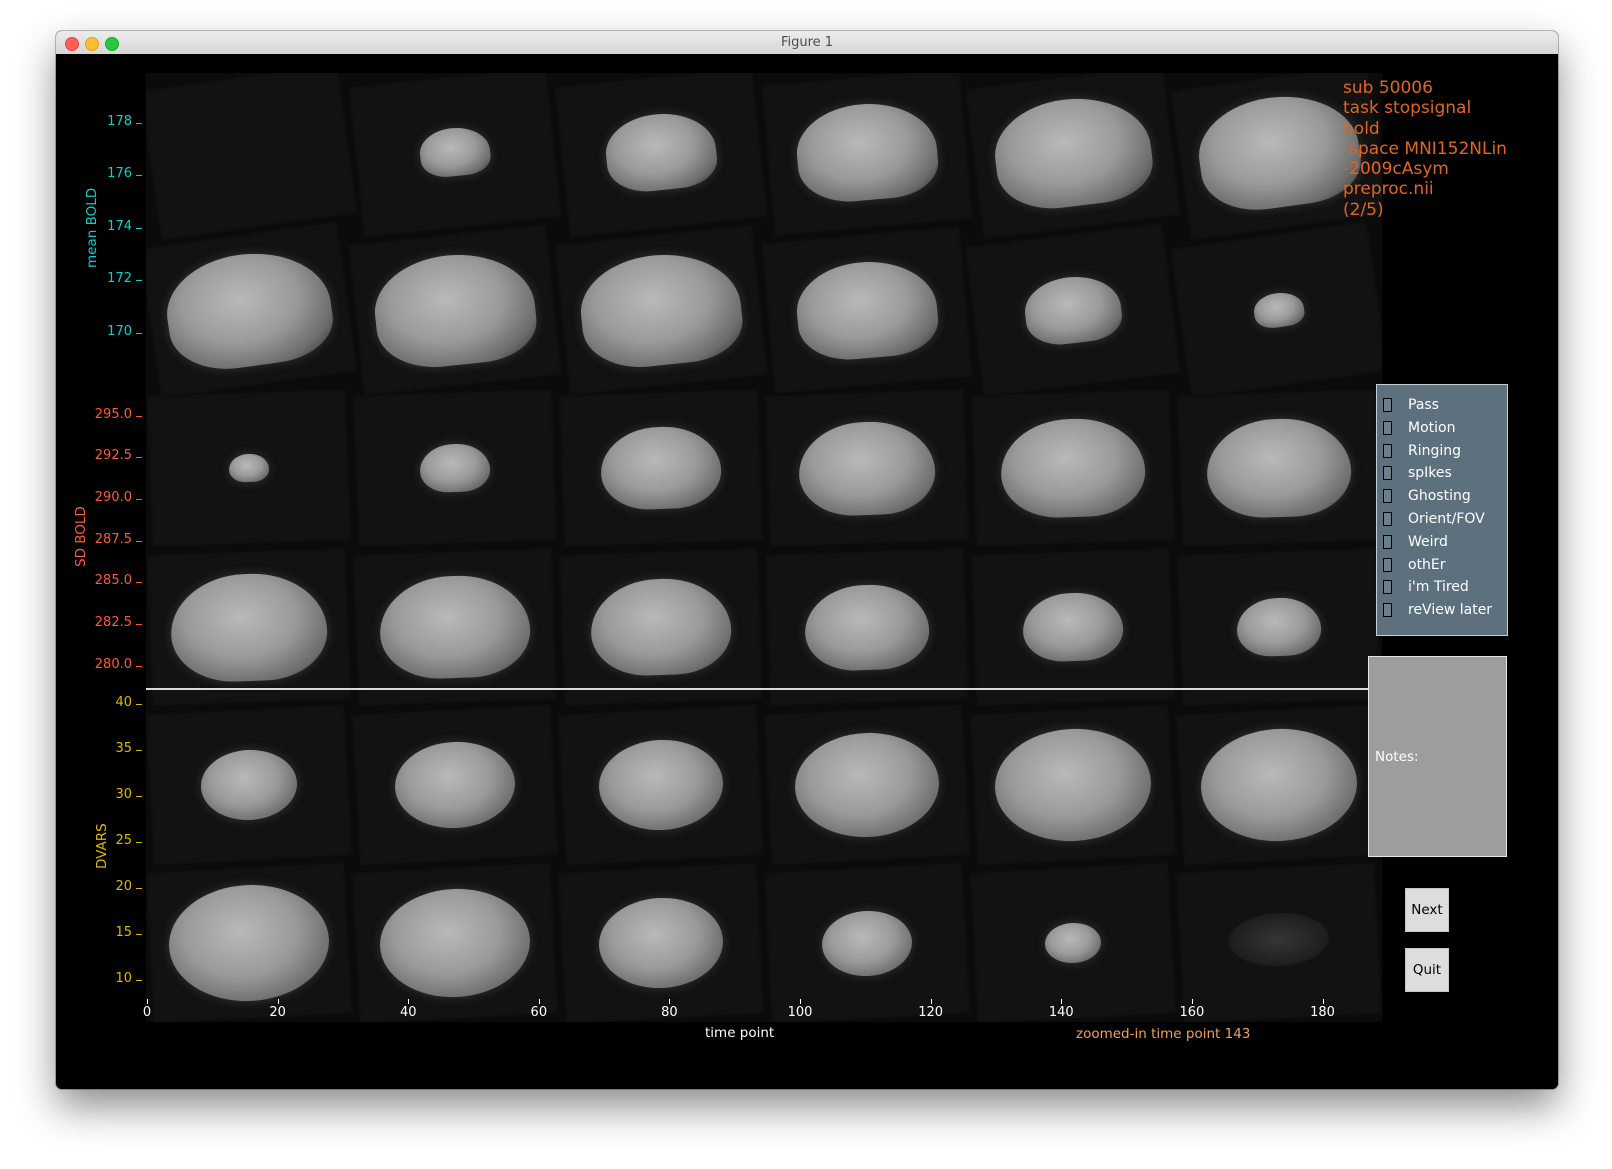 The height and width of the screenshot is (1169, 1612). What do you see at coordinates (119, 121) in the screenshot?
I see `mean-bold-tick-label: 178` at bounding box center [119, 121].